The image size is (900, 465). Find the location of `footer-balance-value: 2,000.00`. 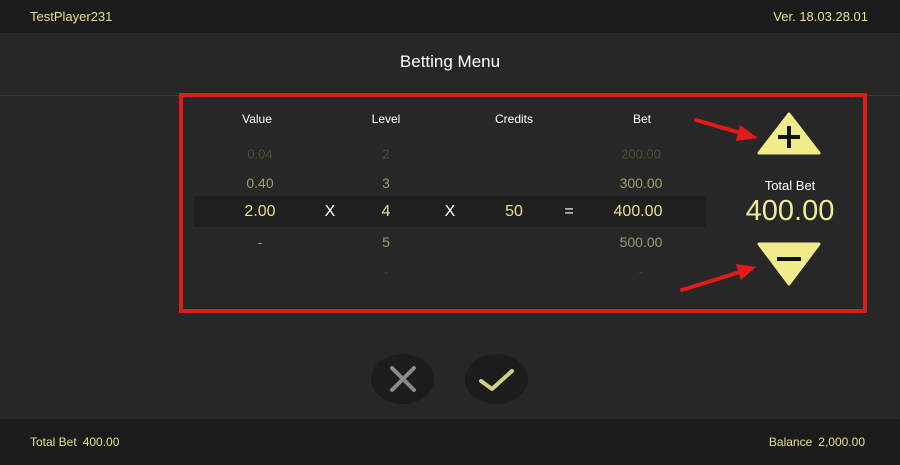

footer-balance-value: 2,000.00 is located at coordinates (841, 442).